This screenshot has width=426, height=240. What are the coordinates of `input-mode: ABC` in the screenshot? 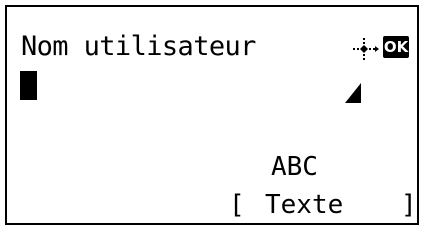 It's located at (294, 167).